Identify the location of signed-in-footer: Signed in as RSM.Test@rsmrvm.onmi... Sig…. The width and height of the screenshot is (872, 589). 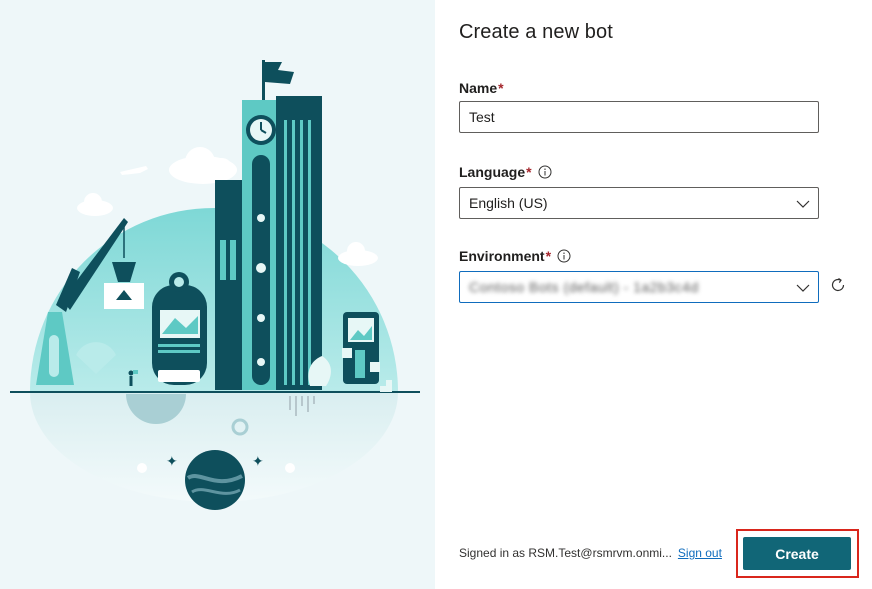
(590, 553).